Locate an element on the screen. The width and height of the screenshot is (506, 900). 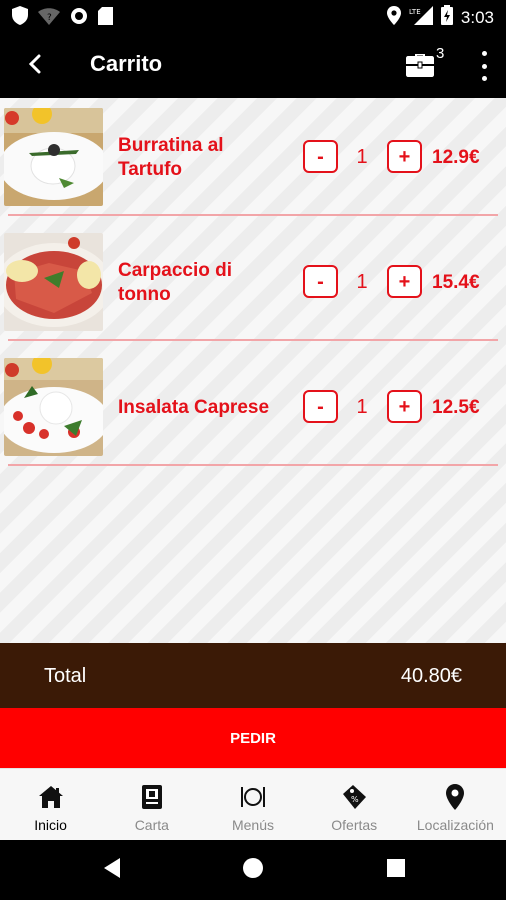
briefcase-icon is located at coordinates (420, 67).